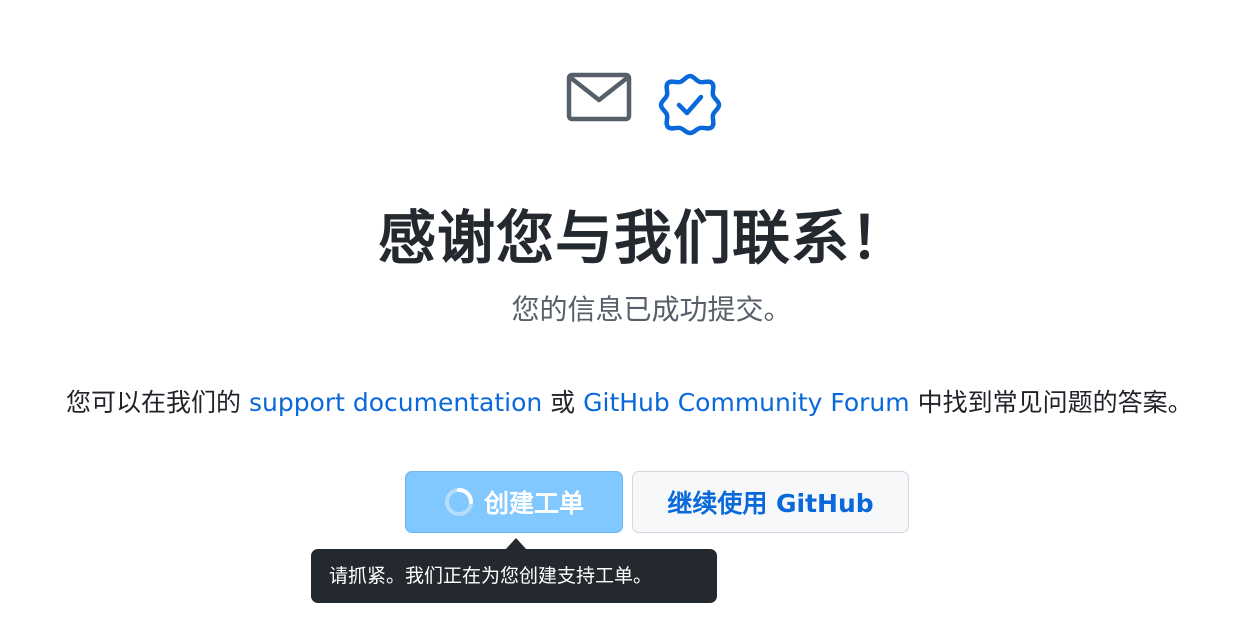 The image size is (1257, 630). I want to click on verified-badge-icon, so click(690, 104).